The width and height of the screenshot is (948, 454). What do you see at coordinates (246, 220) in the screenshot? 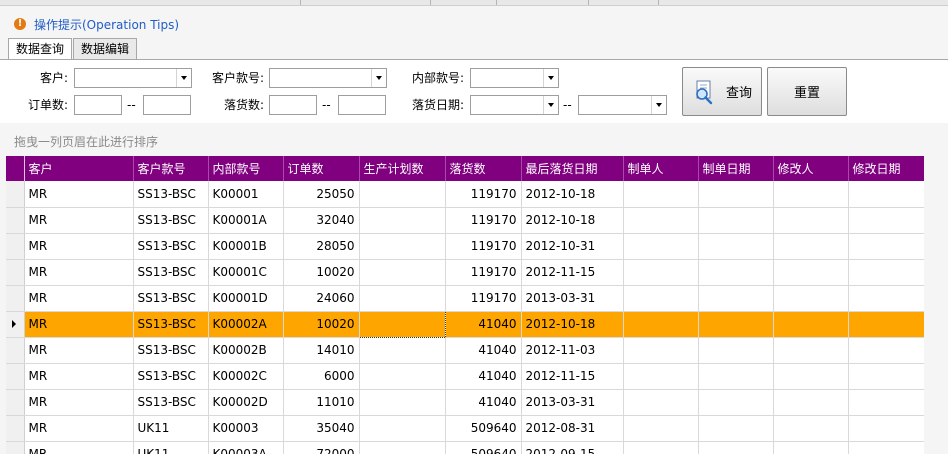
I see `table-cell: K00001A` at bounding box center [246, 220].